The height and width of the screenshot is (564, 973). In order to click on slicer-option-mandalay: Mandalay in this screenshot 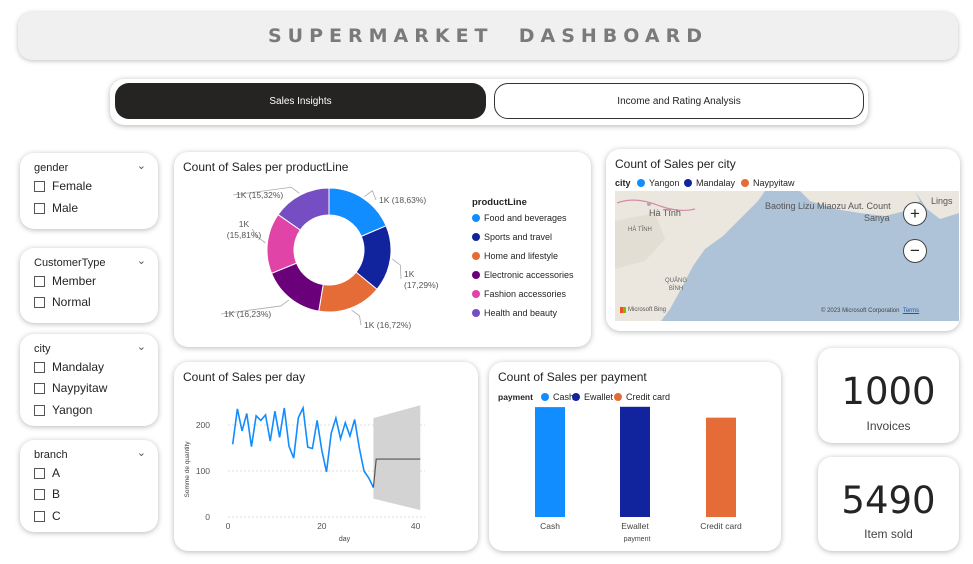, I will do `click(69, 367)`.